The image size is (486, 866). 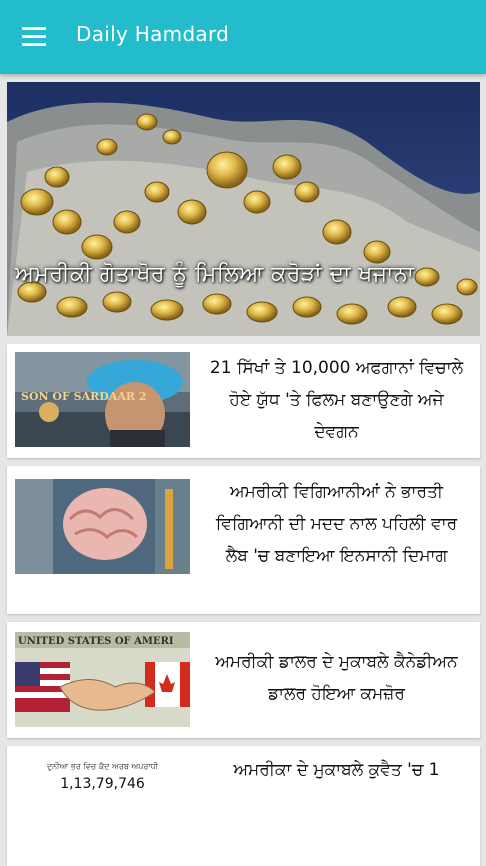 What do you see at coordinates (215, 274) in the screenshot?
I see `featured-article-title: ਅਮਰੀਕੀ ਗੋਤਾਖੋਰ ਨੂੰ ਮਿਲਿਆ ਕਰੋੜਾਂ ਦਾ ਖਜਾਨਾ` at bounding box center [215, 274].